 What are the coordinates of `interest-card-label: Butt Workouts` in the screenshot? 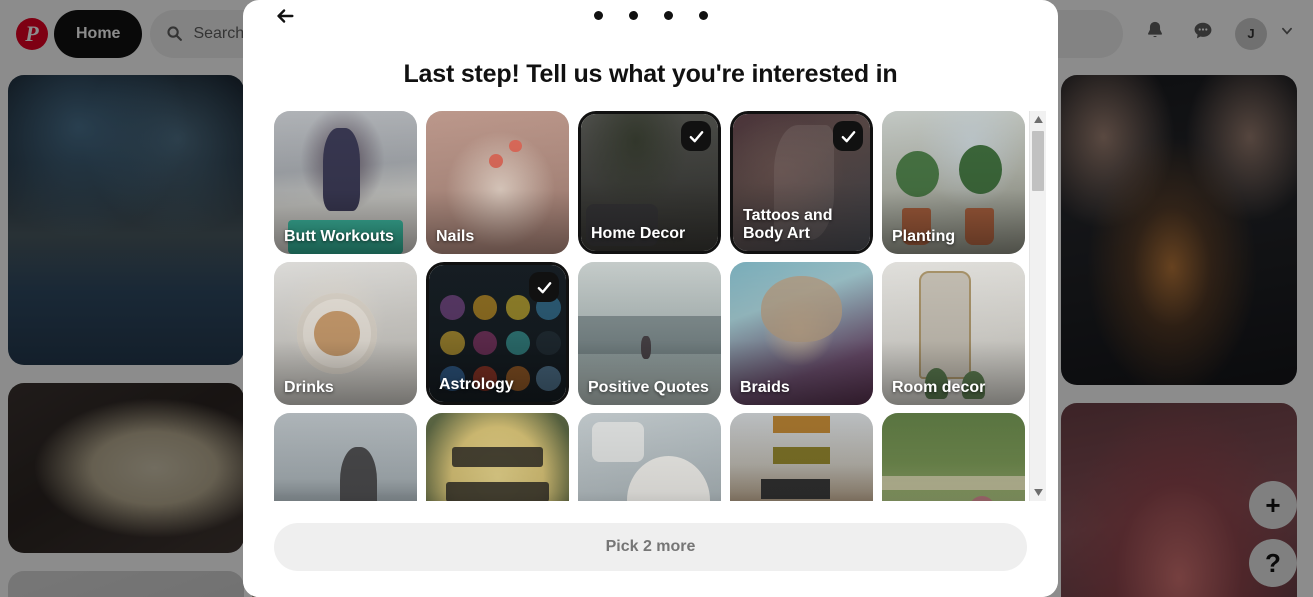 It's located at (339, 237).